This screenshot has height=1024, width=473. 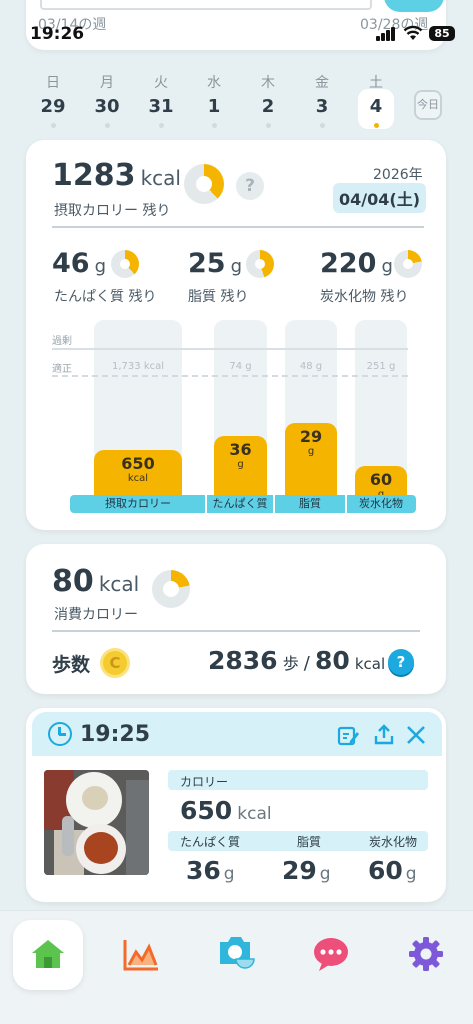 I want to click on meal-macro-label: 脂質, so click(x=308, y=842).